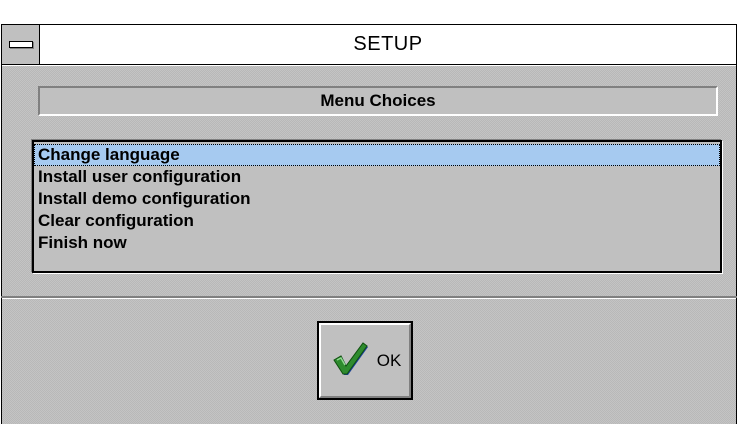  I want to click on window-title: SETUP, so click(388, 44).